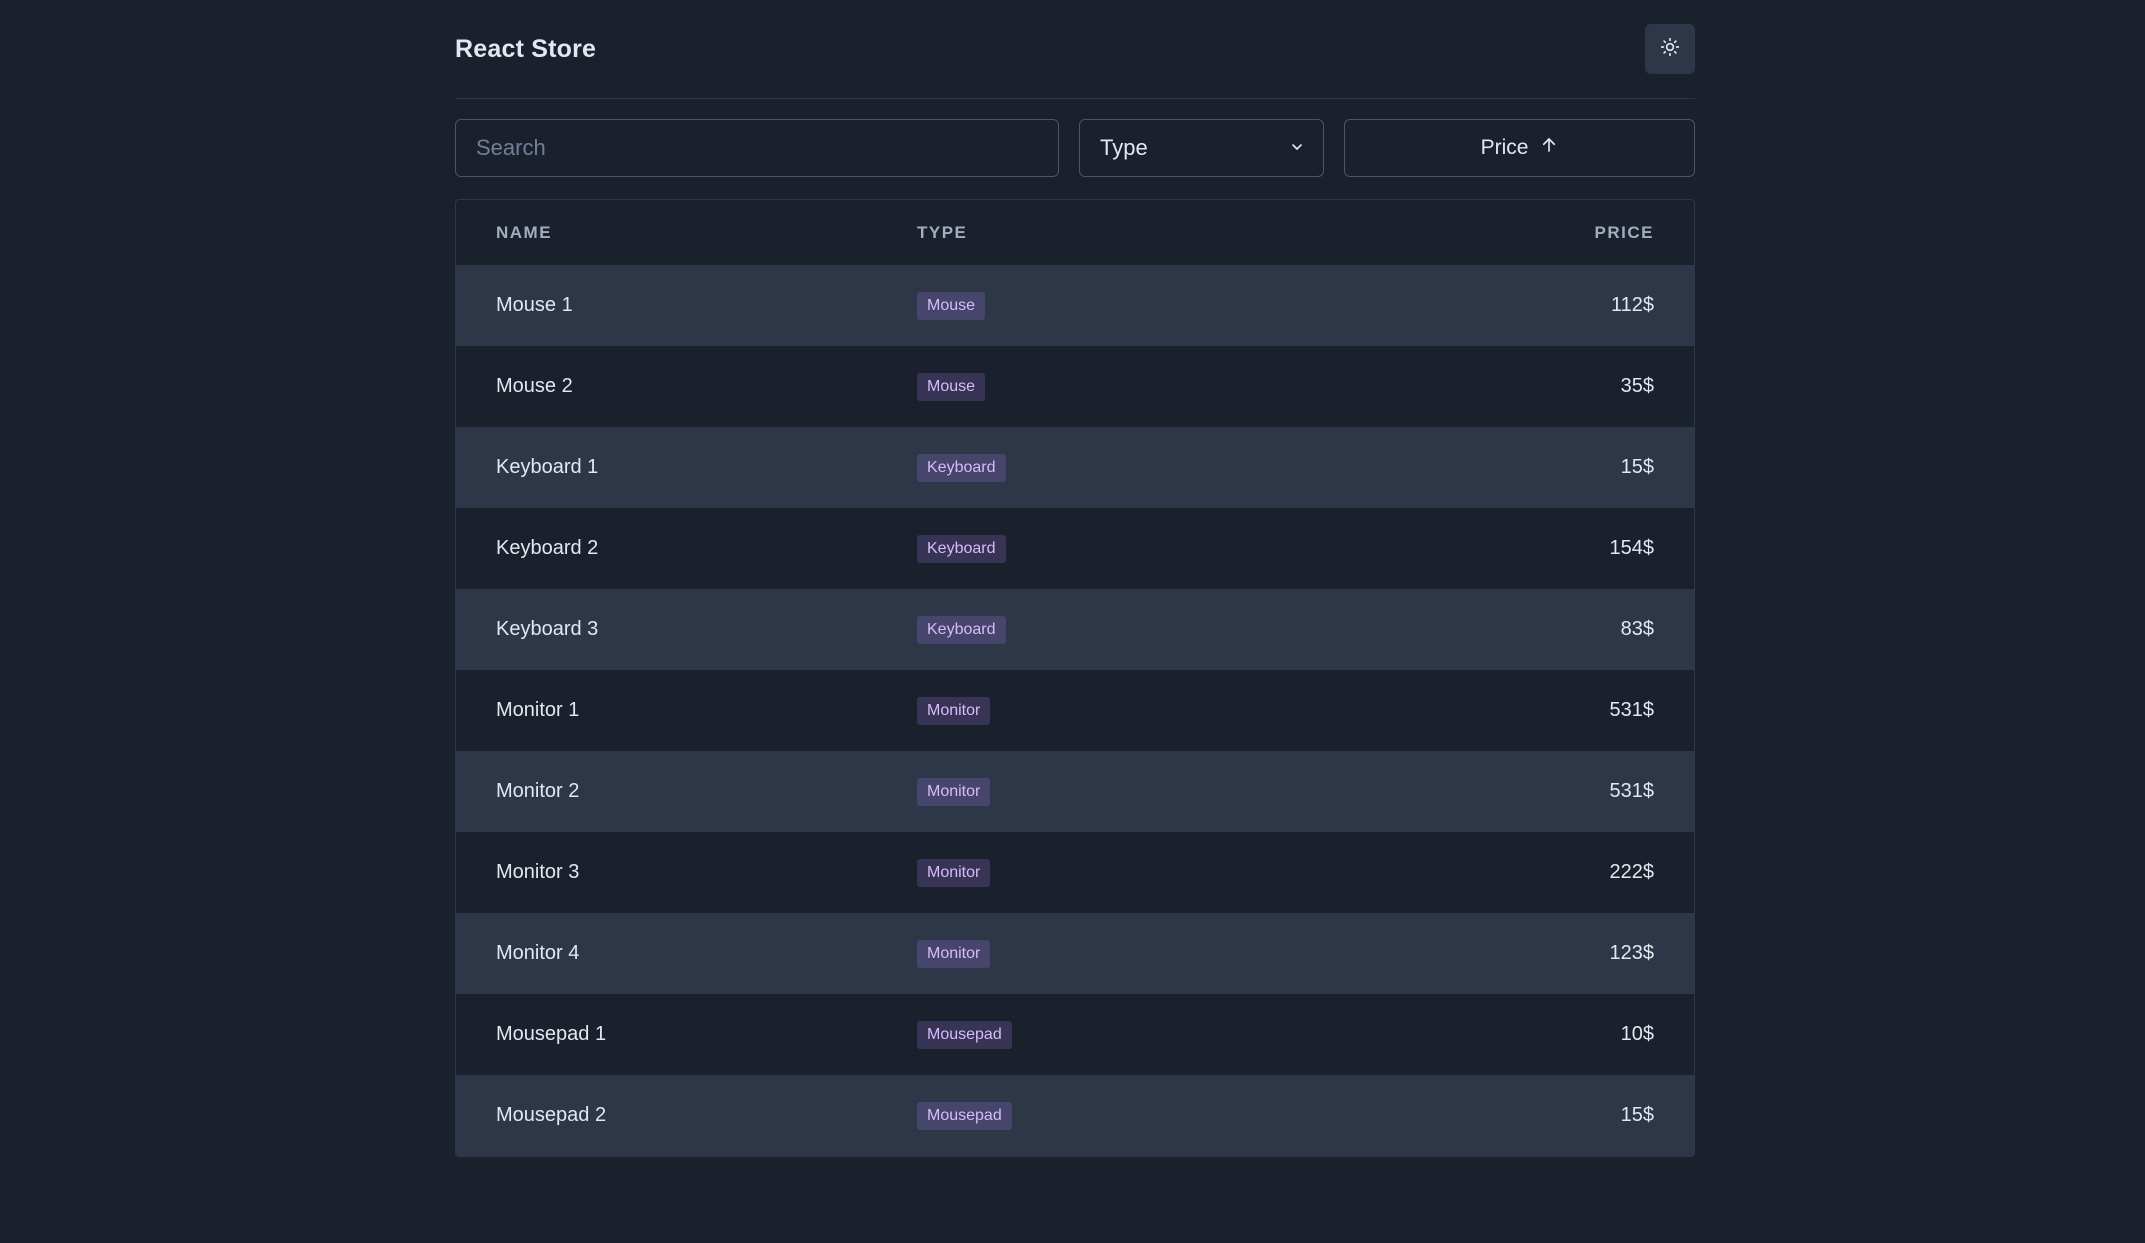  Describe the element at coordinates (538, 953) in the screenshot. I see `product-name: Monitor 4` at that location.